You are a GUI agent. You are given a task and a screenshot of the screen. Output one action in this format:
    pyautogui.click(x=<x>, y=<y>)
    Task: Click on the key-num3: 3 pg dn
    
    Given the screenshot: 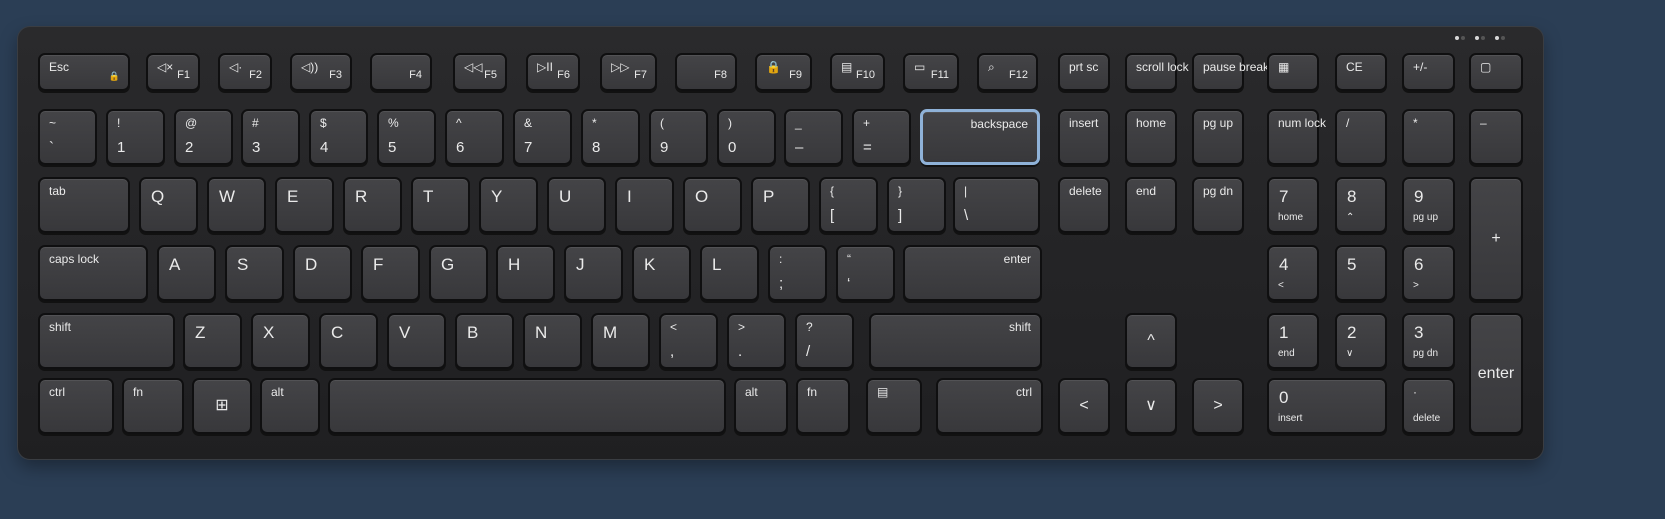 What is the action you would take?
    pyautogui.click(x=1428, y=341)
    